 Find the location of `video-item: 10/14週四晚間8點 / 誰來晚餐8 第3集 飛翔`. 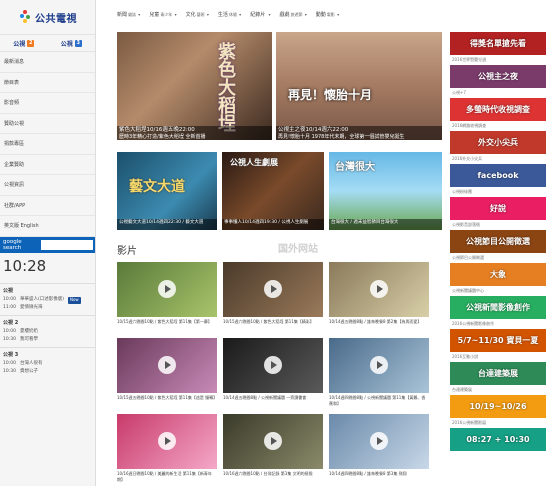

video-item: 10/14週四晚間8點 / 誰來晚餐8 第3集 飛翔 is located at coordinates (379, 450).